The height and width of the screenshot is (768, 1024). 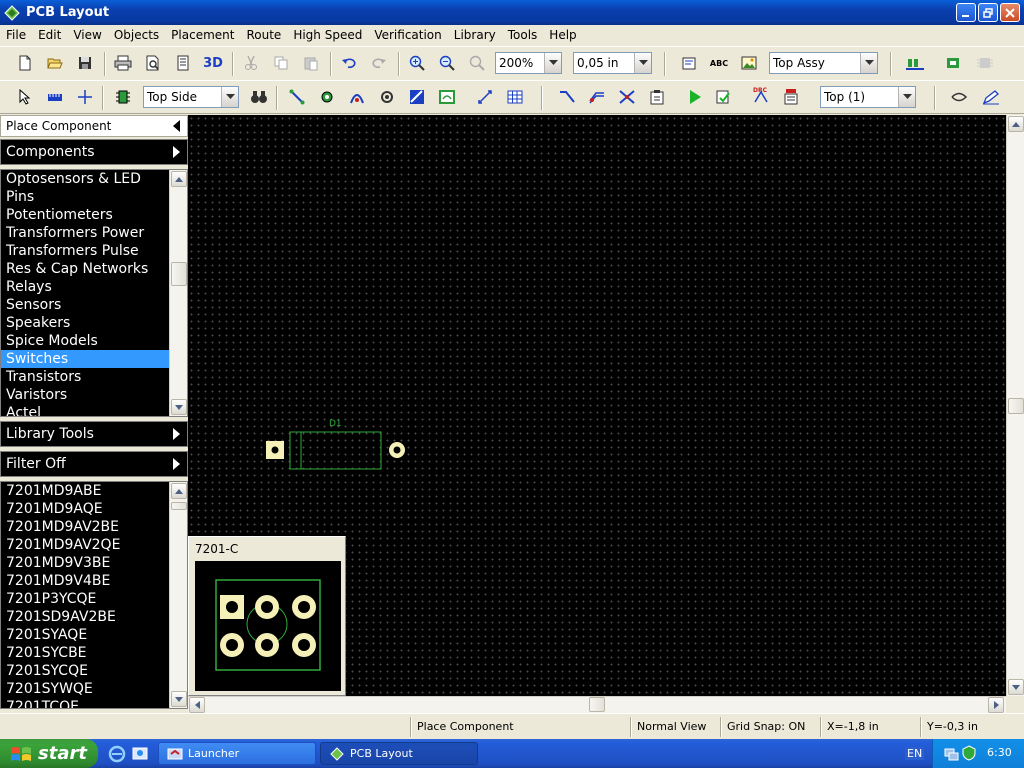 What do you see at coordinates (85, 527) in the screenshot?
I see `part-item: 7201MD9AV2BE` at bounding box center [85, 527].